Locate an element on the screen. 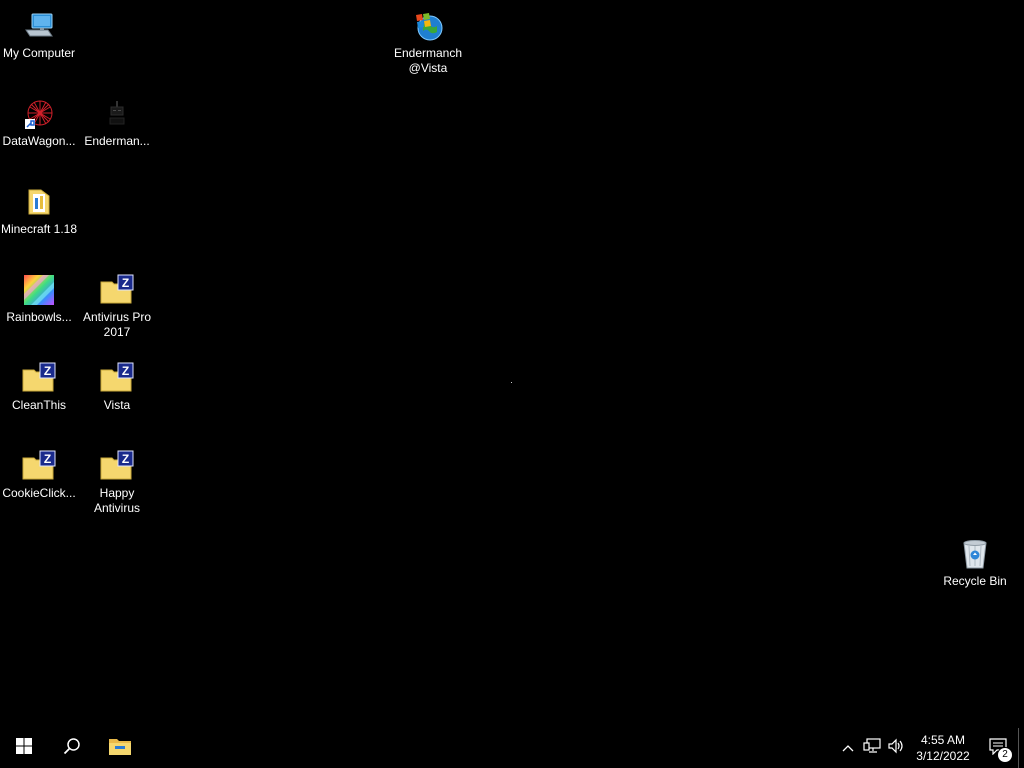 The image size is (1024, 768). file-explorer-icon is located at coordinates (120, 748).